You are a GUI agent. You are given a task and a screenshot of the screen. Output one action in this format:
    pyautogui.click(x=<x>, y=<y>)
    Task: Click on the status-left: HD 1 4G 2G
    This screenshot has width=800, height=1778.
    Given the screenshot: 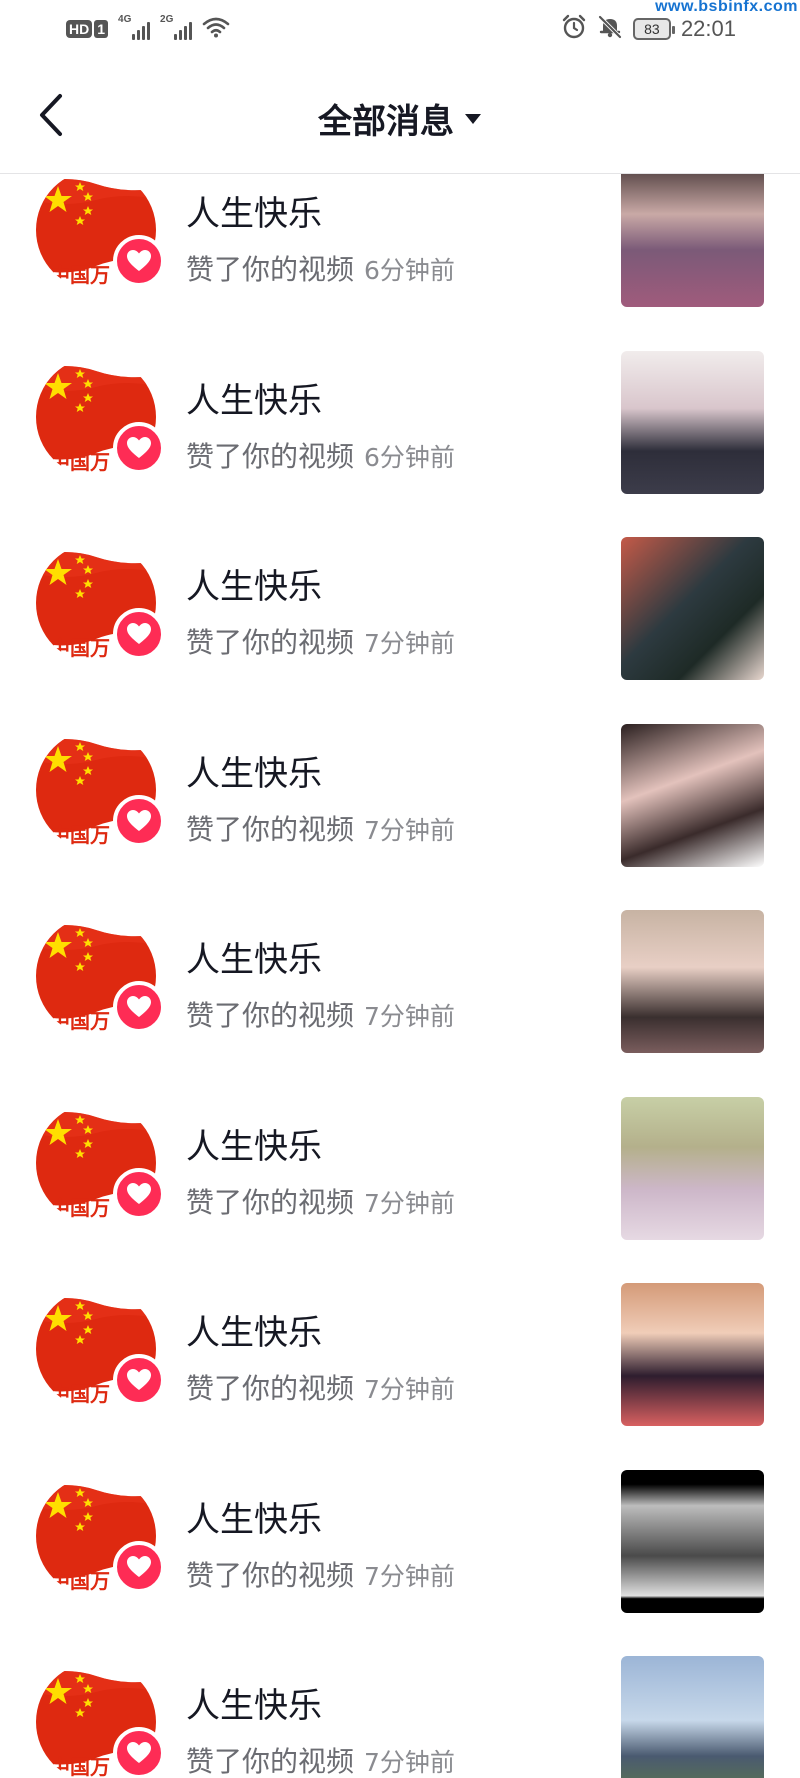 What is the action you would take?
    pyautogui.click(x=148, y=28)
    